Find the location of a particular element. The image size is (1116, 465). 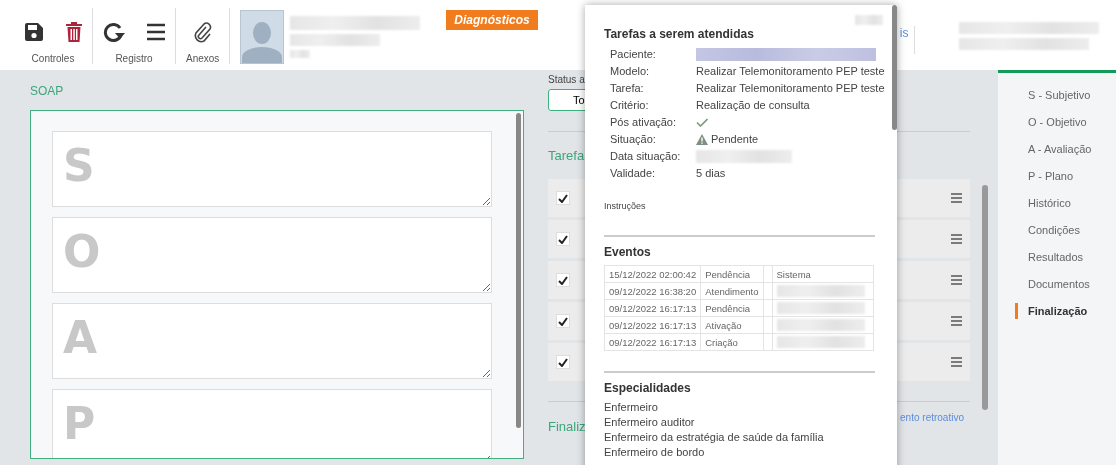

list-item: Enfermeiro auditor is located at coordinates (650, 422).